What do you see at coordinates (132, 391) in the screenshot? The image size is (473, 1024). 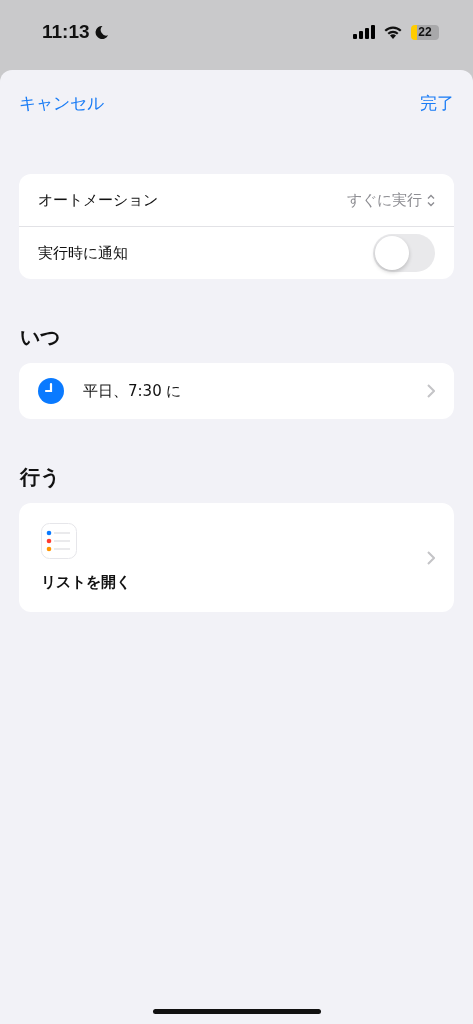 I see `trigger-label: 平日、7:30 に` at bounding box center [132, 391].